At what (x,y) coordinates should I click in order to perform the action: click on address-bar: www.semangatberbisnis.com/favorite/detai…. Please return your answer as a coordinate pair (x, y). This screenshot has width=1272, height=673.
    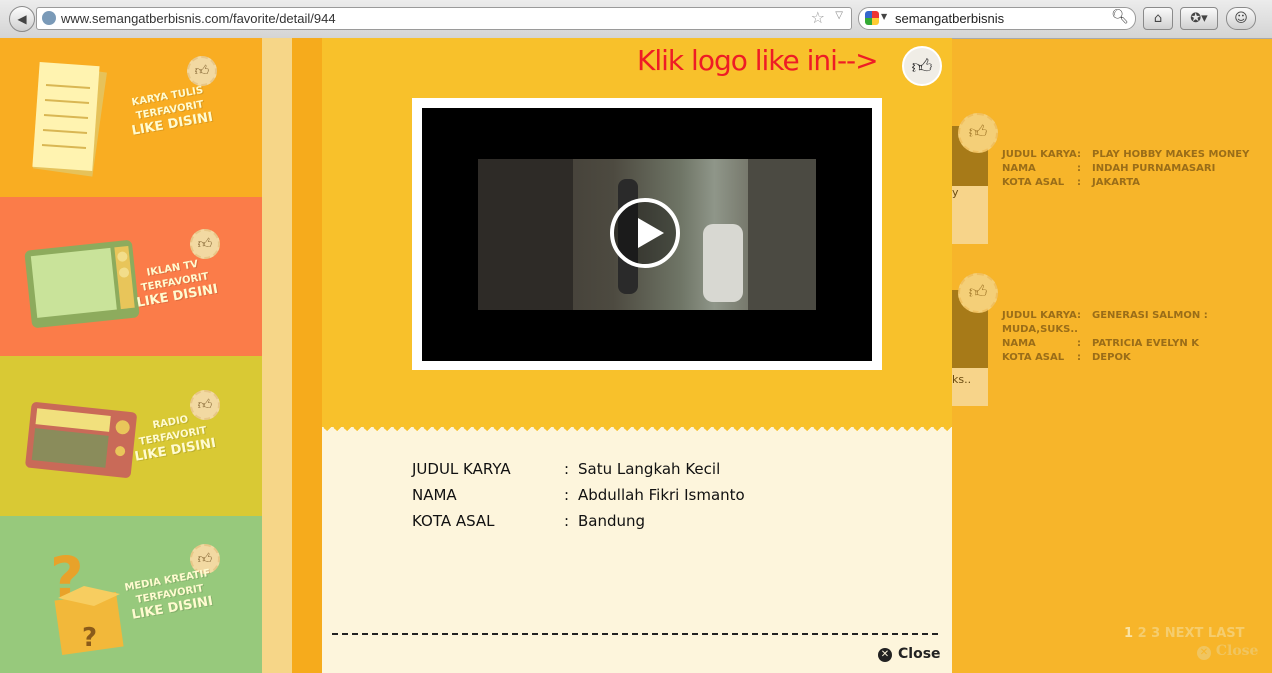
    Looking at the image, I should click on (444, 18).